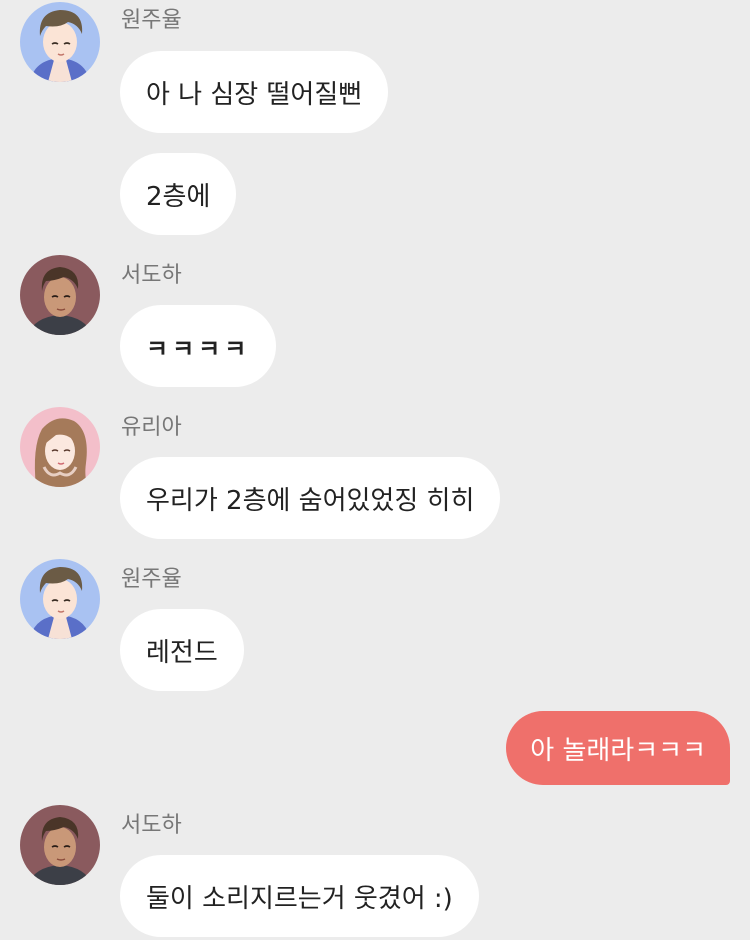 Image resolution: width=750 pixels, height=940 pixels. What do you see at coordinates (151, 427) in the screenshot?
I see `sender-name: 유리아` at bounding box center [151, 427].